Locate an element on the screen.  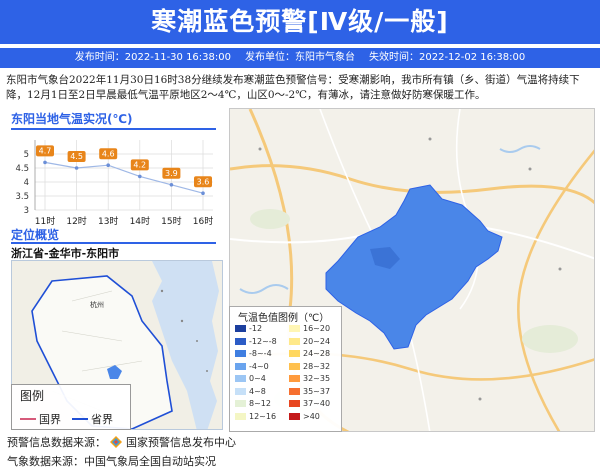
temp-range-label: 32~35 is located at coordinates (317, 379).